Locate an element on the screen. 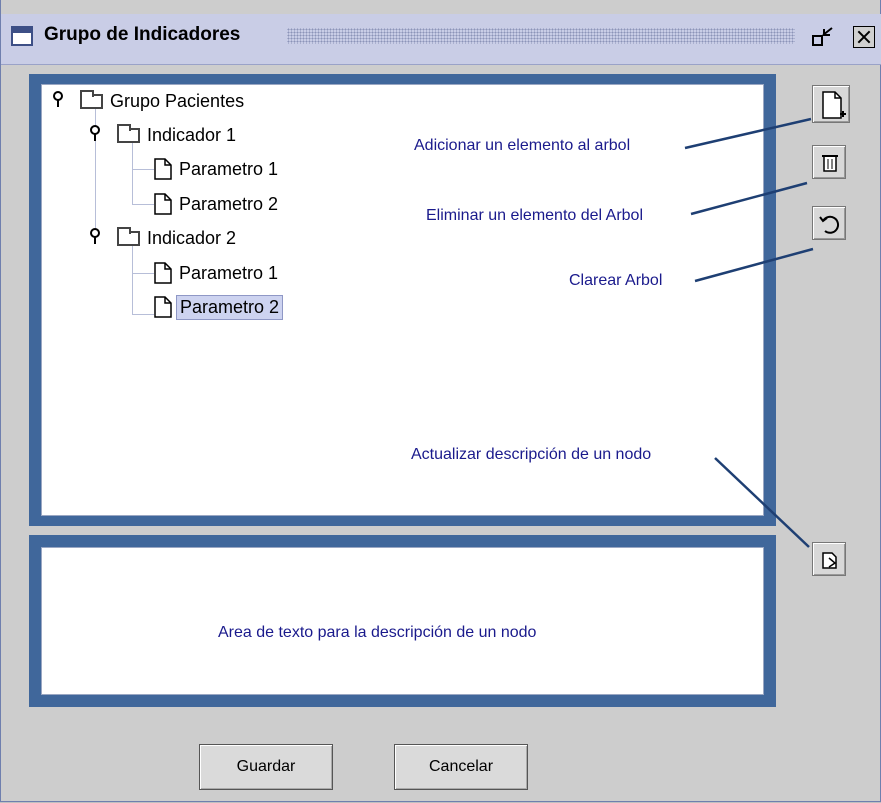  clear-tree-button is located at coordinates (829, 223).